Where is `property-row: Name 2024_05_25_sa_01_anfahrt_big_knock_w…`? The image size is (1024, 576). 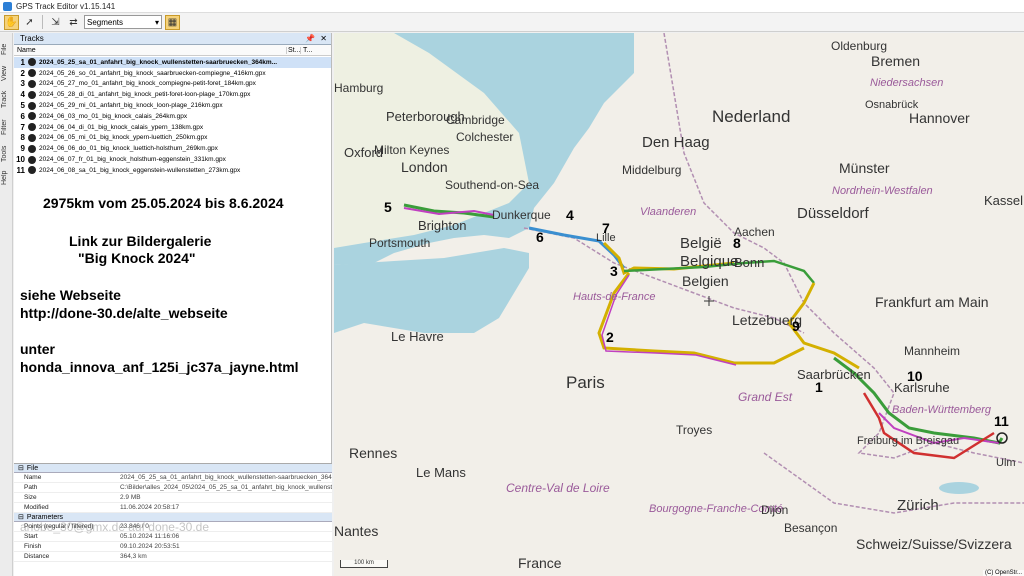
property-row: Name 2024_05_25_sa_01_anfahrt_big_knock_w… is located at coordinates (173, 478).